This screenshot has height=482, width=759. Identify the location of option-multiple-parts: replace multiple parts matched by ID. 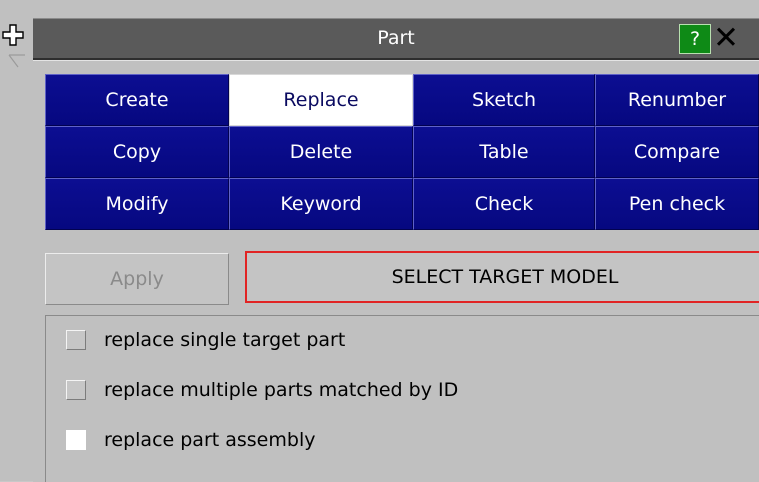
(396, 390).